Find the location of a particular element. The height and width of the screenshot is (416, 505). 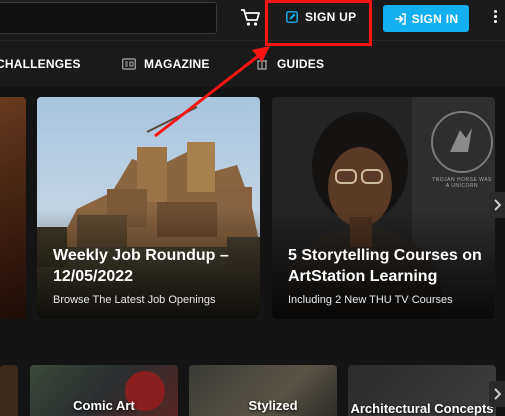

cart-icon is located at coordinates (251, 18).